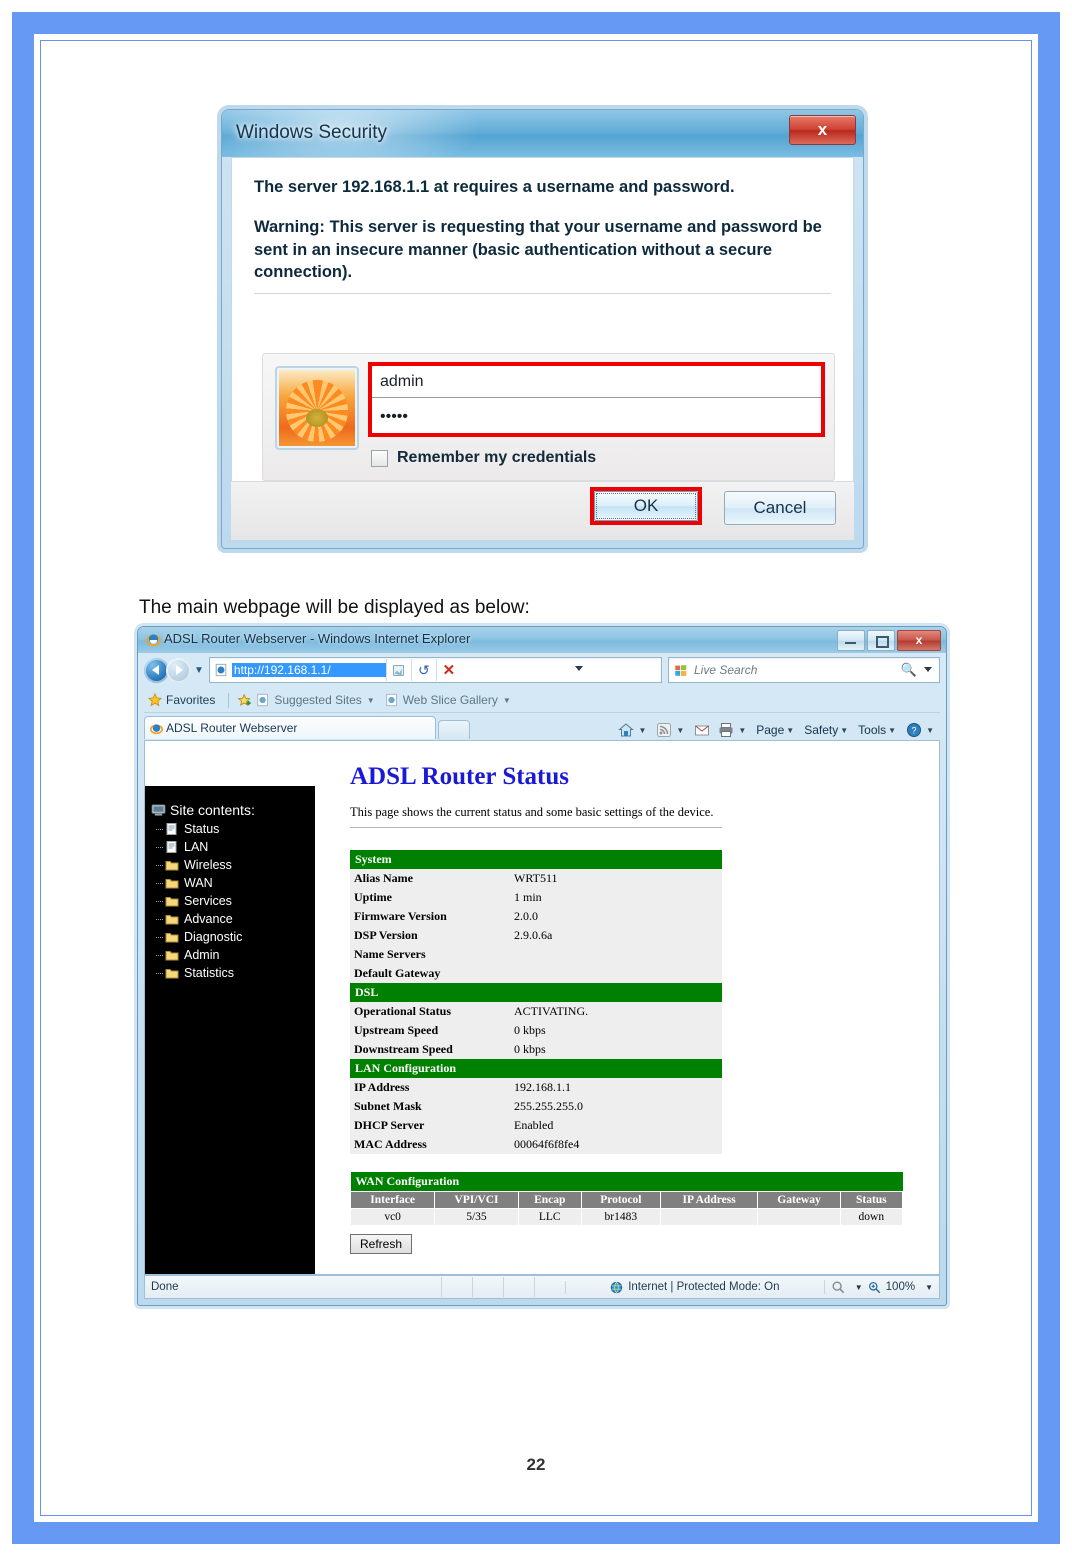 The image size is (1072, 1556). Describe the element at coordinates (308, 670) in the screenshot. I see `address-input` at that location.